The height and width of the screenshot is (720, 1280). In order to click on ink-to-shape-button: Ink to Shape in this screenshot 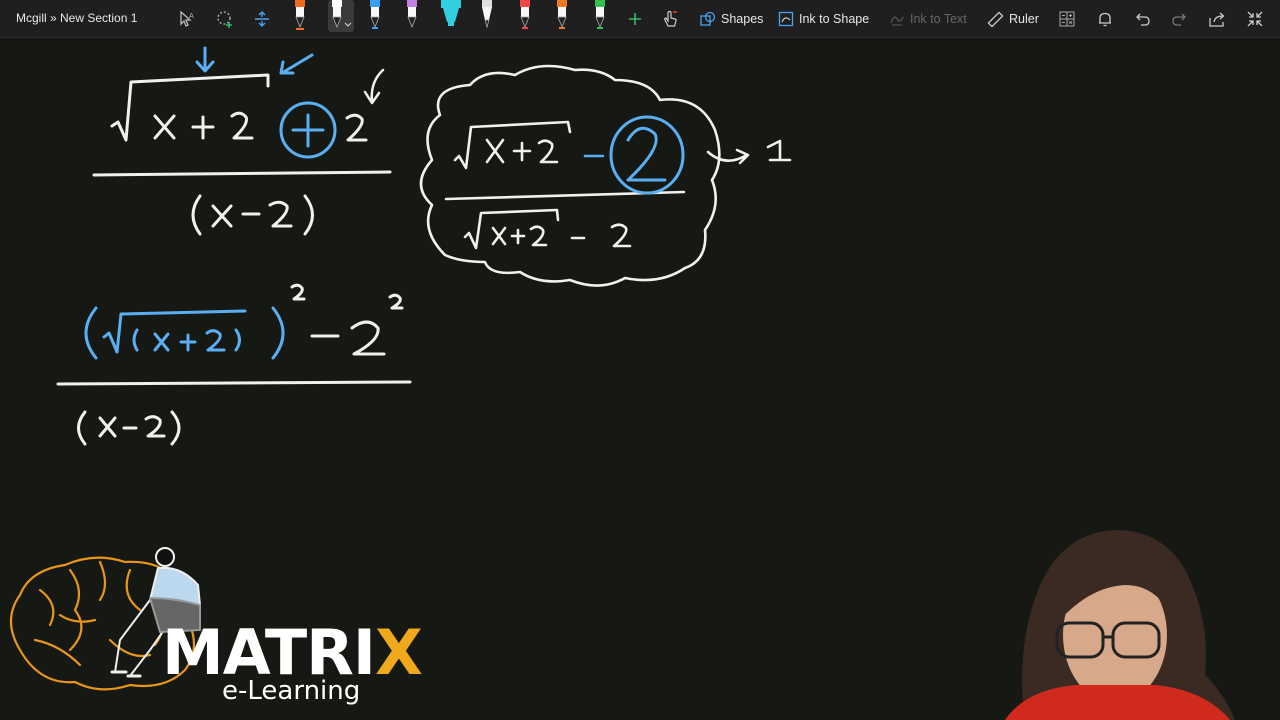, I will do `click(823, 19)`.